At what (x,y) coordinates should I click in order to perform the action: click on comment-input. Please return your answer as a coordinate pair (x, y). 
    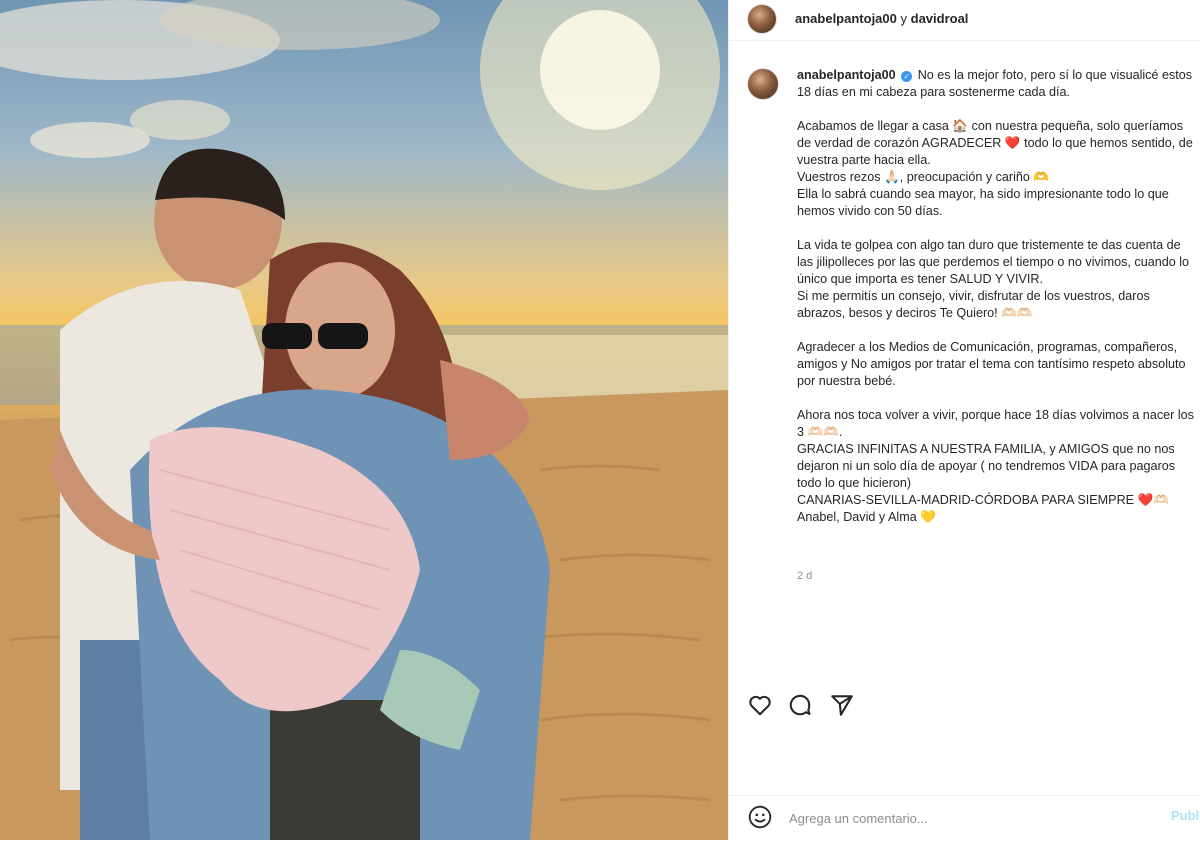
    Looking at the image, I should click on (954, 818).